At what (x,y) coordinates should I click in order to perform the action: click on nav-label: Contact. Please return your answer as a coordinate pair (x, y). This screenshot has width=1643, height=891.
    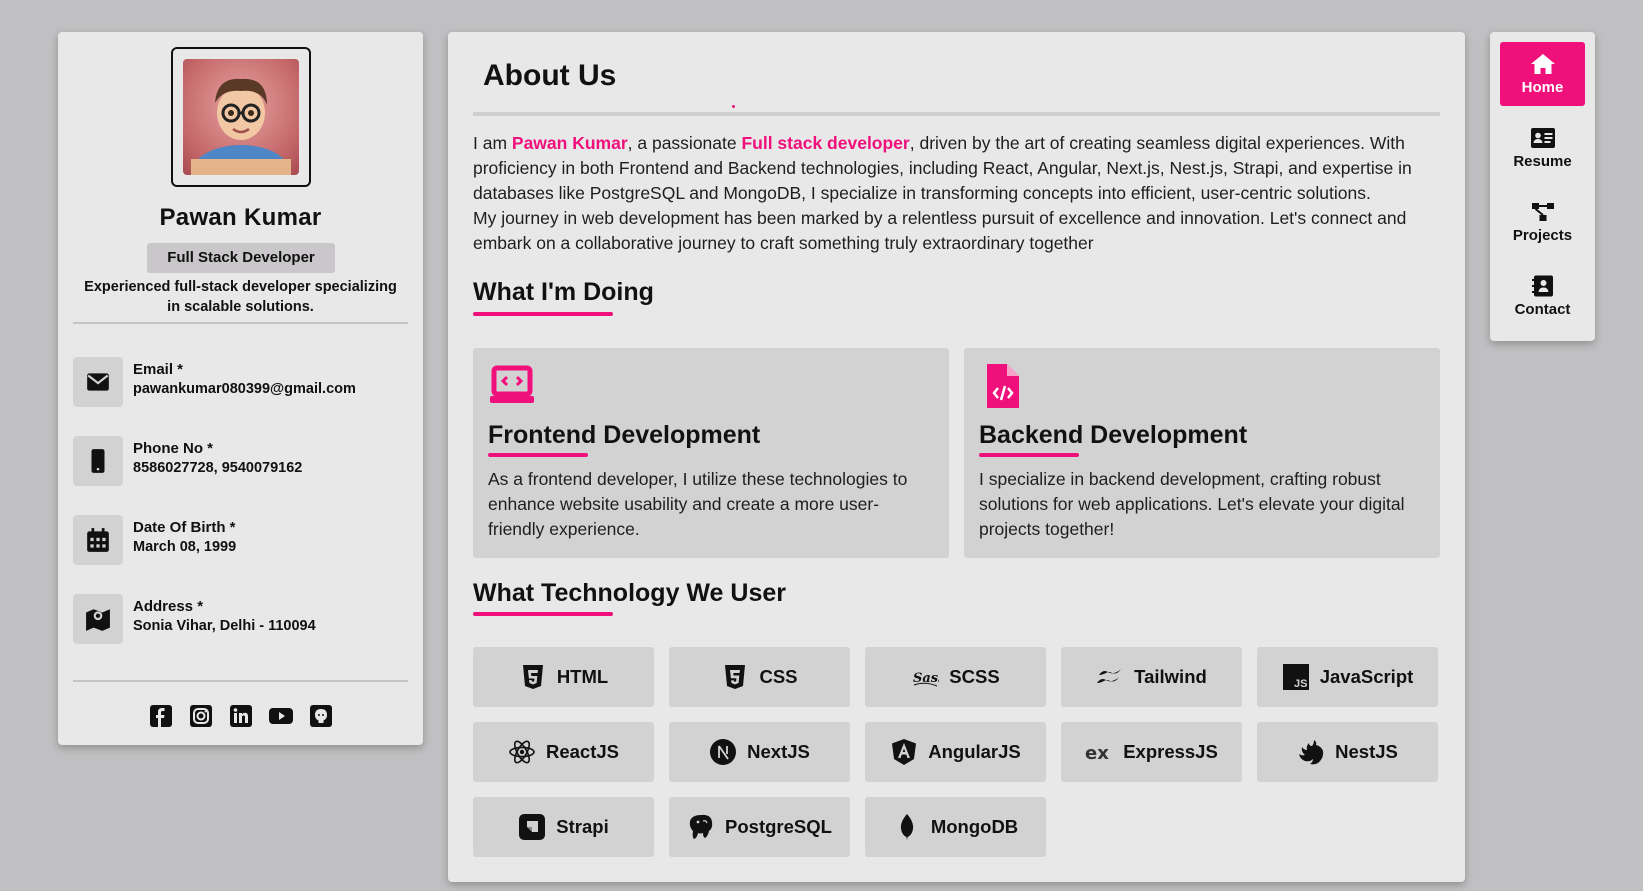
    Looking at the image, I should click on (1542, 309).